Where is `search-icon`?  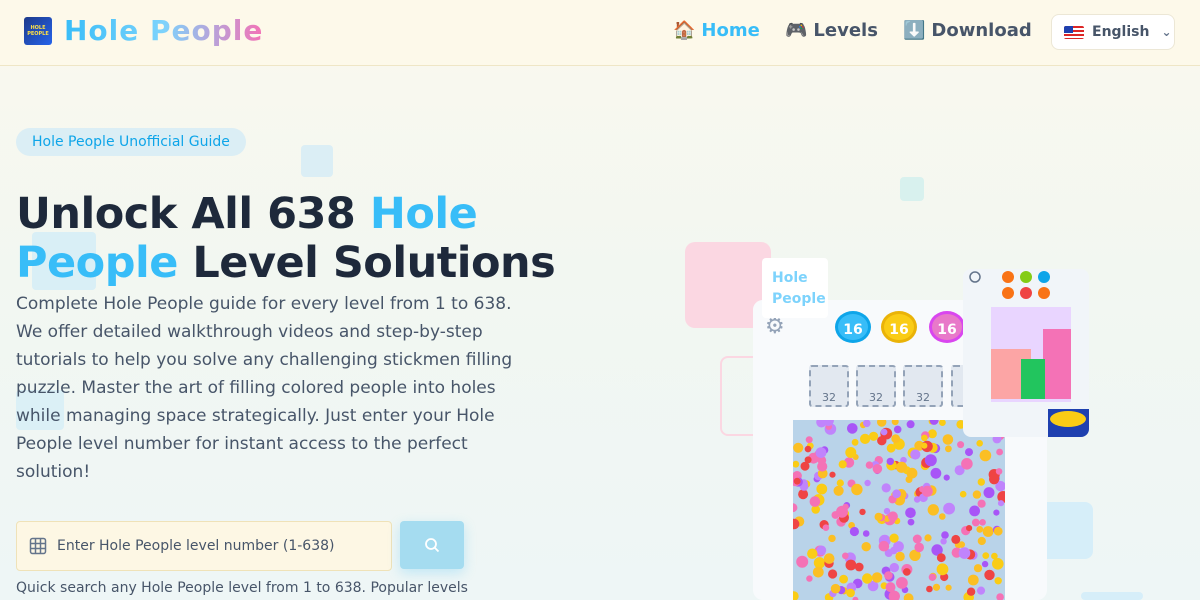 search-icon is located at coordinates (432, 545).